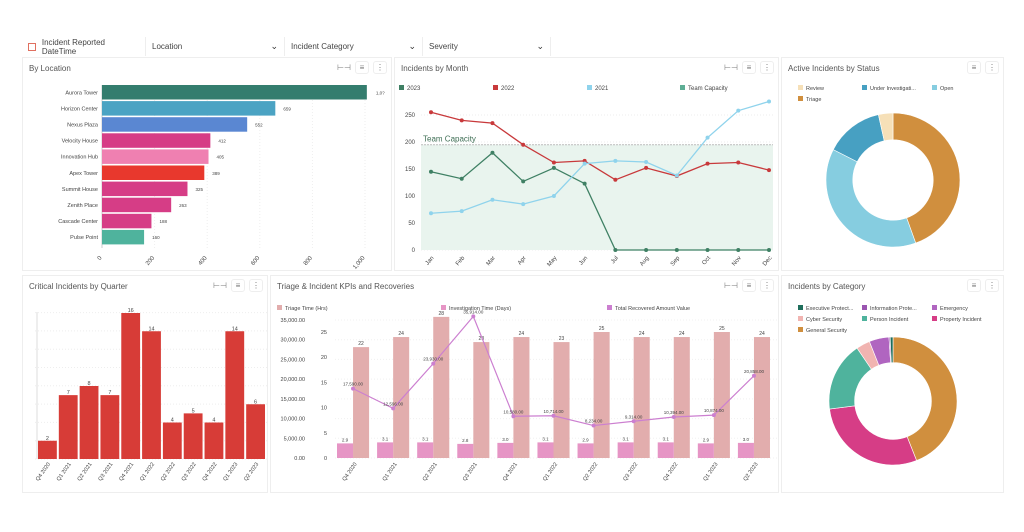  I want to click on category-label: Apex Tower, so click(83, 174).